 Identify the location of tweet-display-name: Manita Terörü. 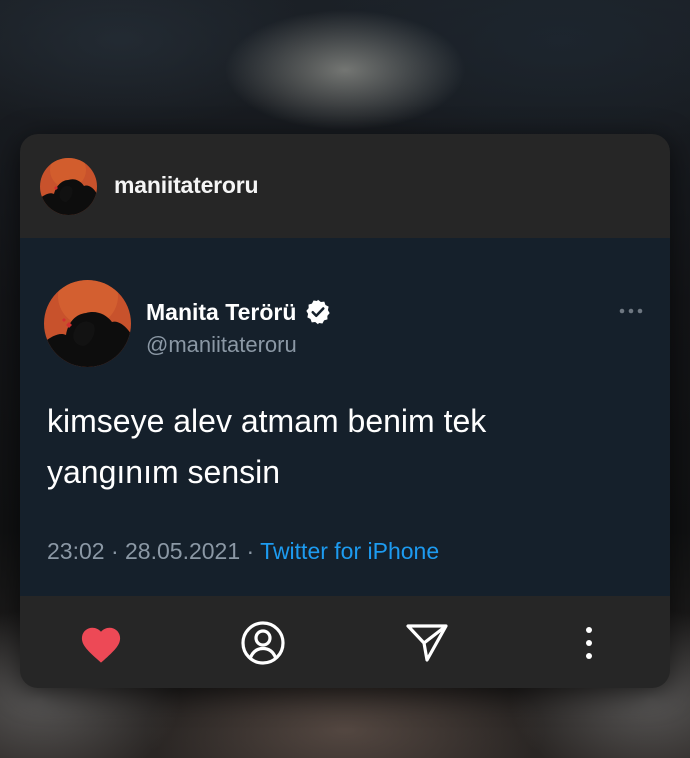
(239, 312).